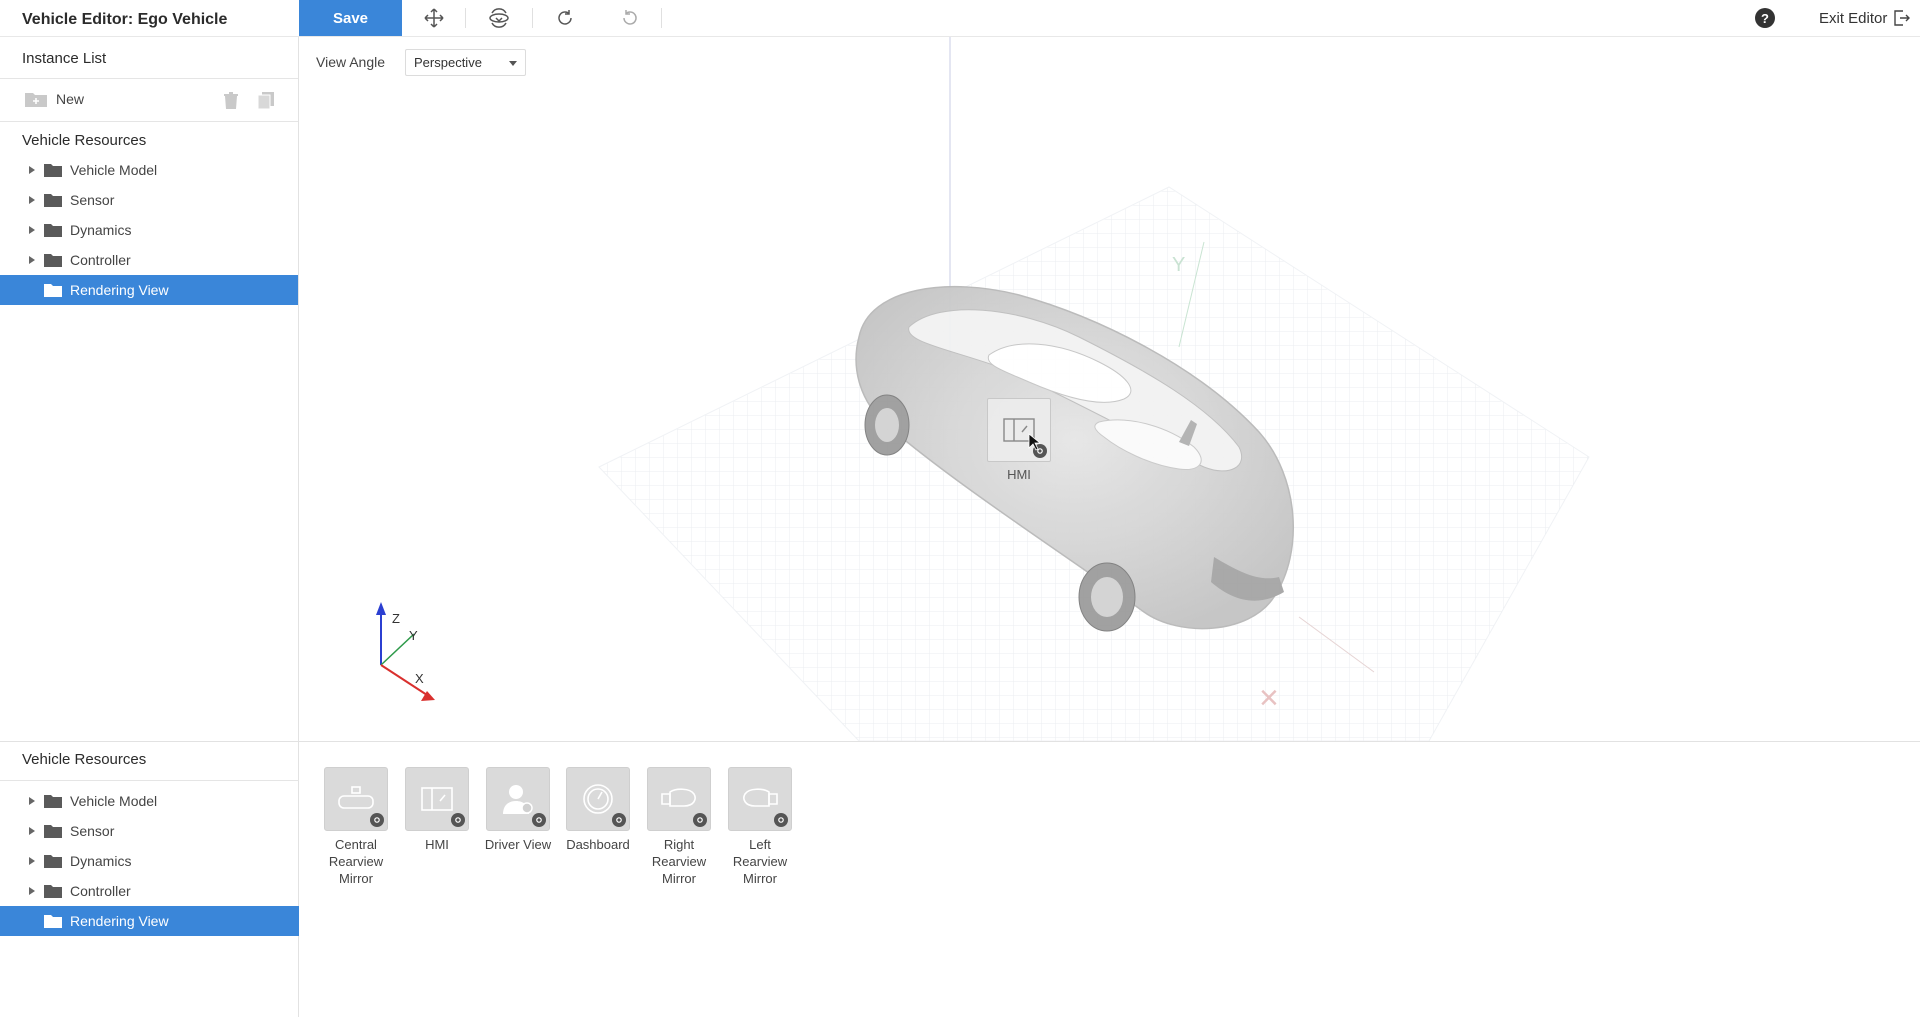 This screenshot has width=1920, height=1017. Describe the element at coordinates (1902, 18) in the screenshot. I see `exit-icon` at that location.